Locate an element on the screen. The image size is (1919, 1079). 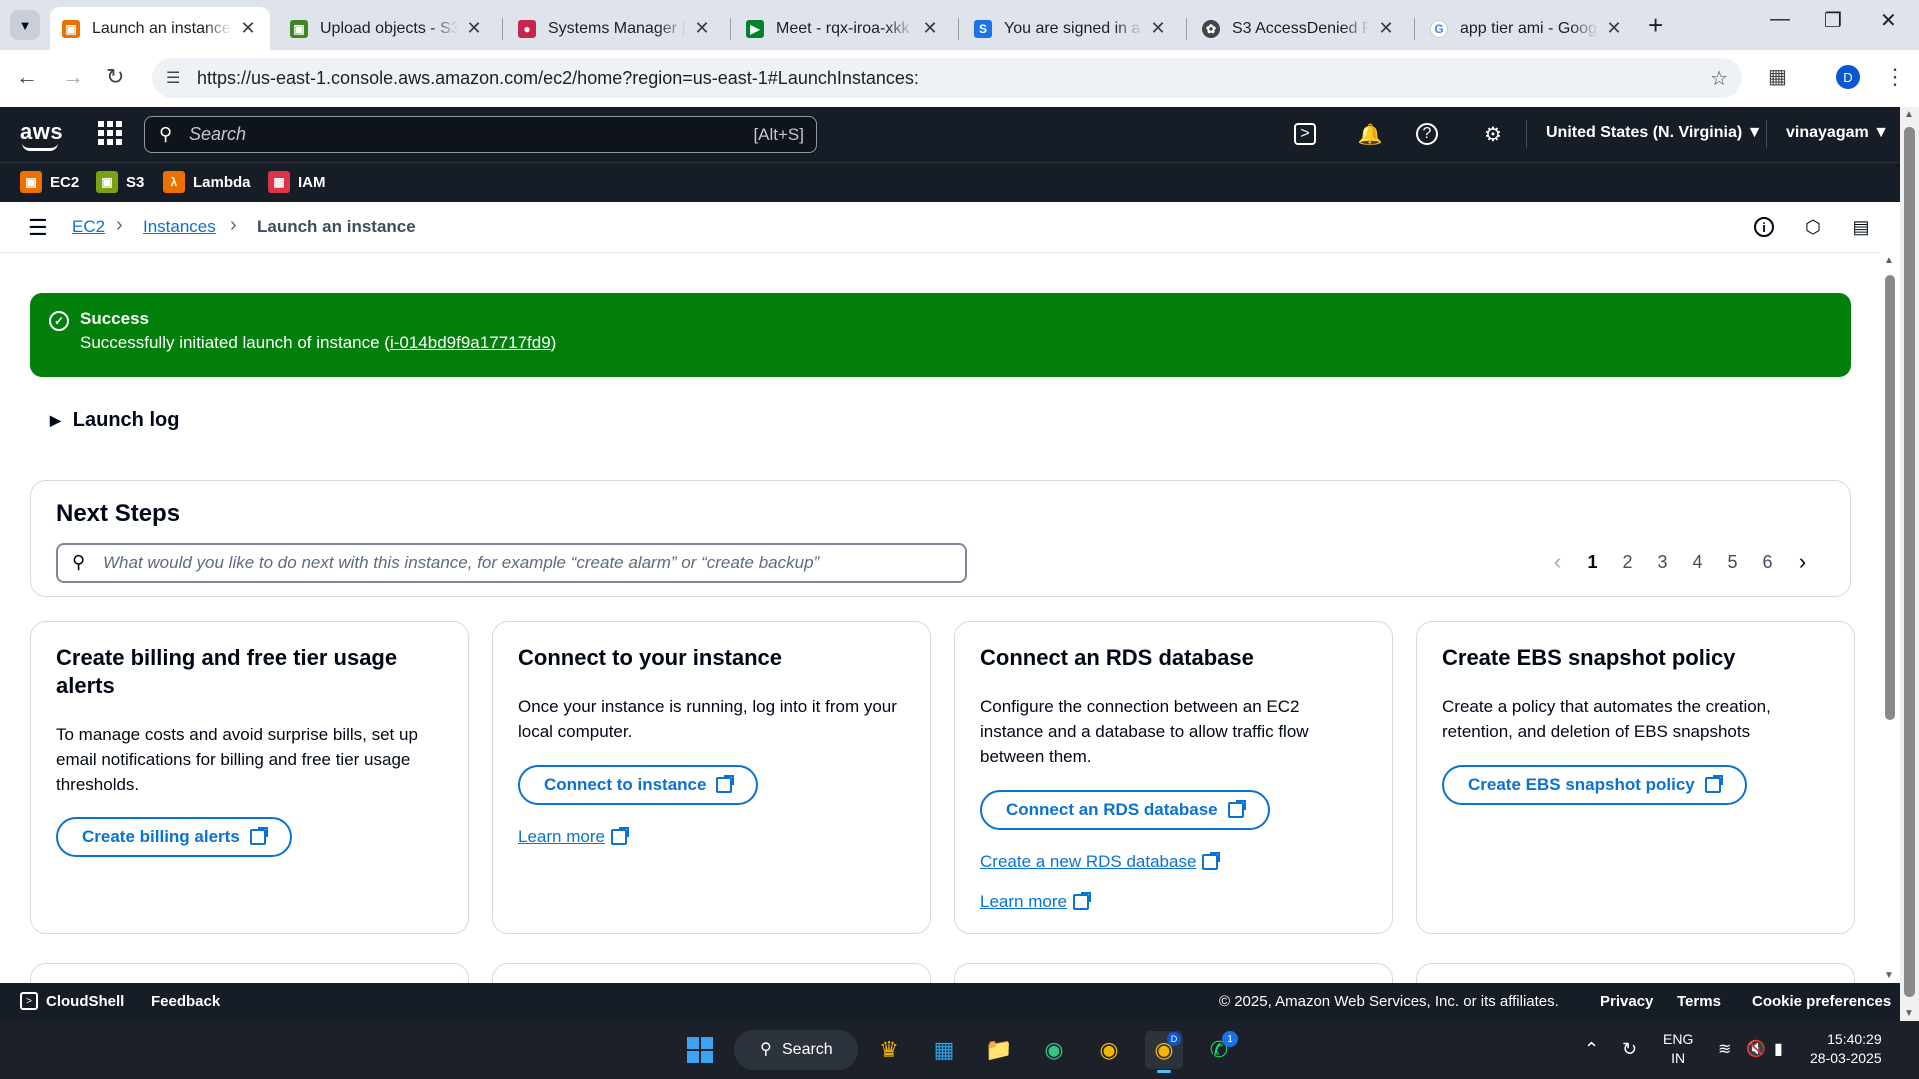
start-button is located at coordinates (700, 1050).